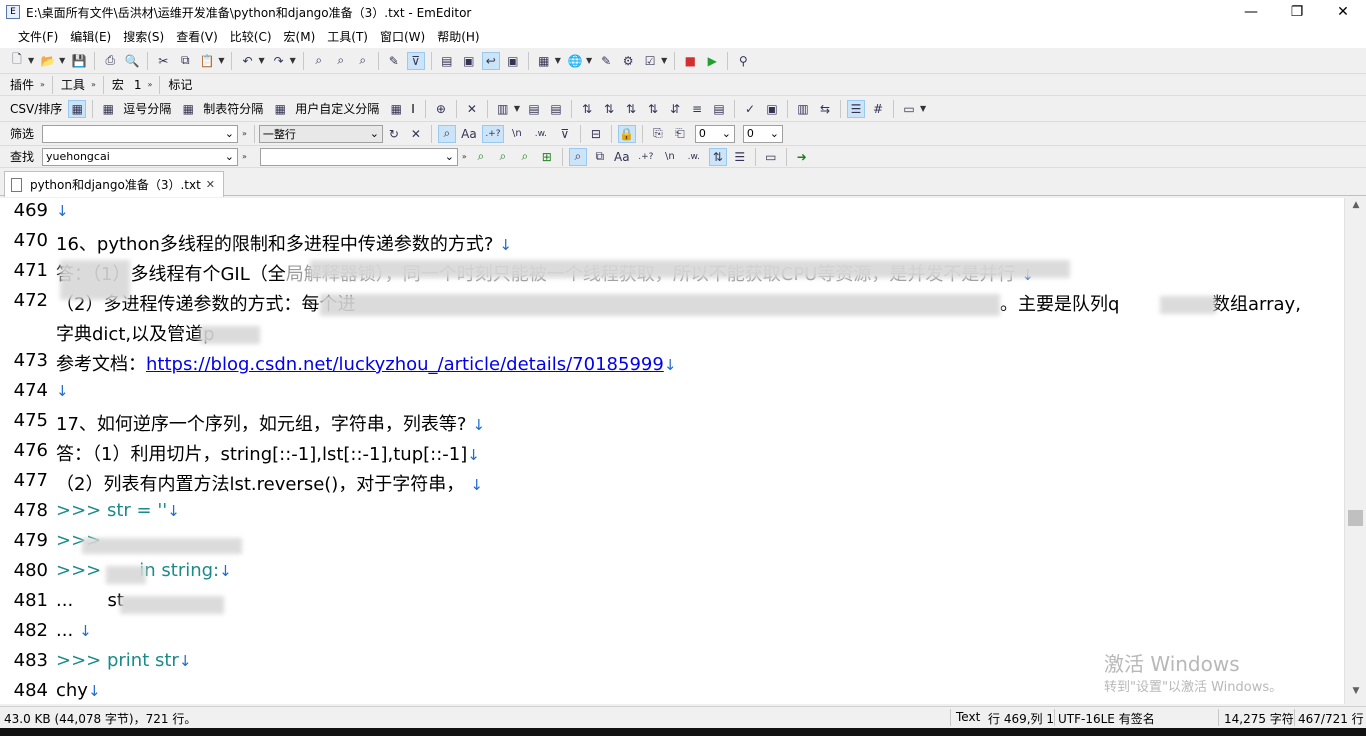  I want to click on sync-scroll-icon: ⇆, so click(825, 109).